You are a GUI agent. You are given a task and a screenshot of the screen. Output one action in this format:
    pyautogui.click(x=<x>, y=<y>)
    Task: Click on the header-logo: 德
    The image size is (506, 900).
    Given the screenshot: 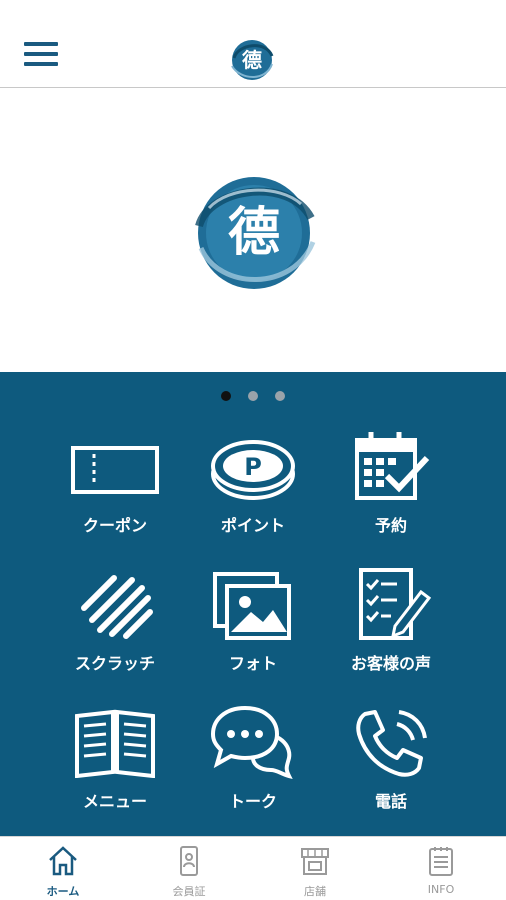 What is the action you would take?
    pyautogui.click(x=252, y=60)
    